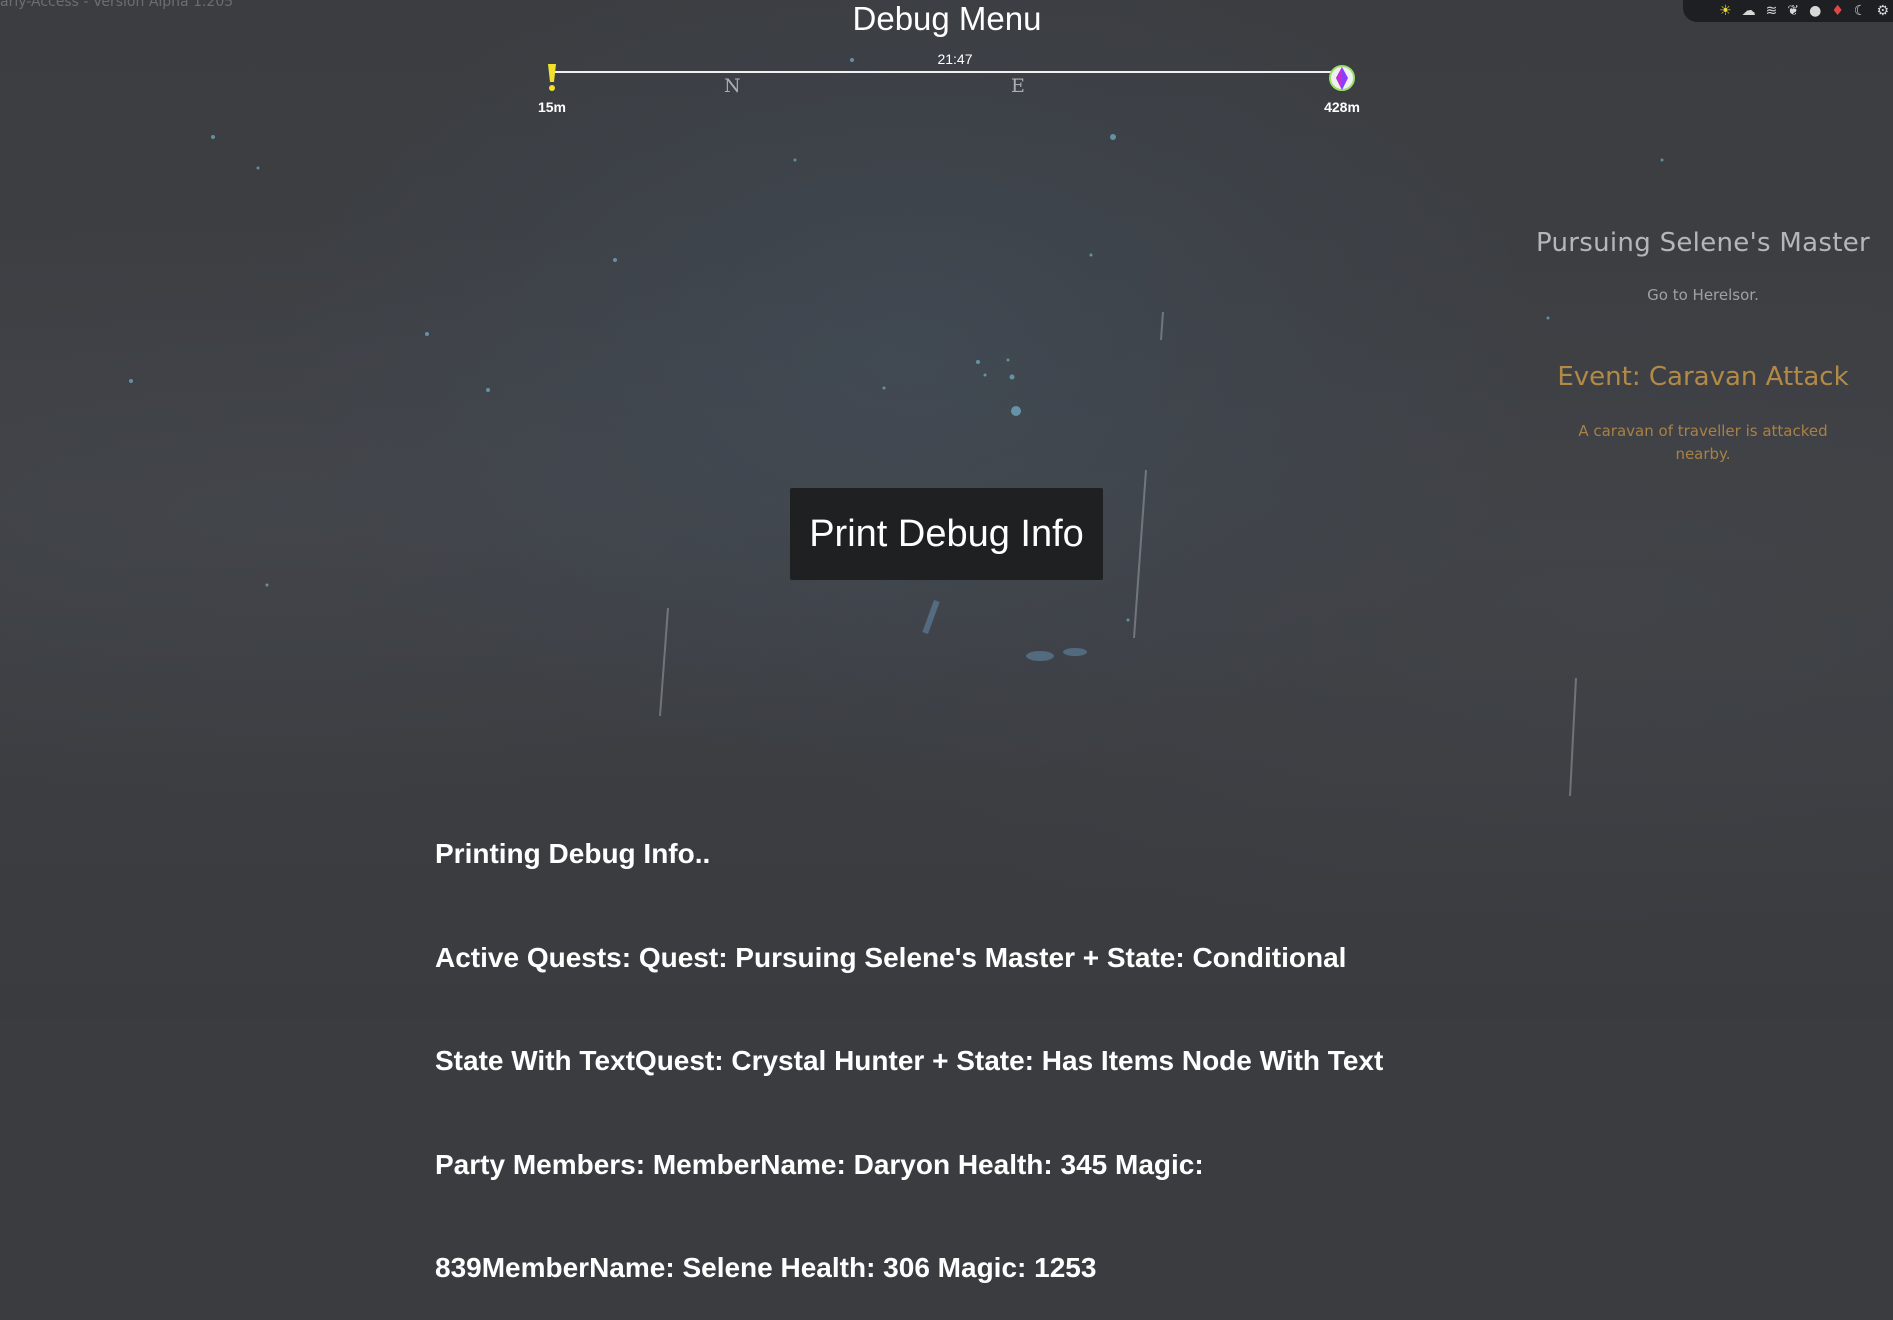 This screenshot has width=1893, height=1320. What do you see at coordinates (117, 5) in the screenshot?
I see `version-label: arly-Access - Version Alpha 1.205` at bounding box center [117, 5].